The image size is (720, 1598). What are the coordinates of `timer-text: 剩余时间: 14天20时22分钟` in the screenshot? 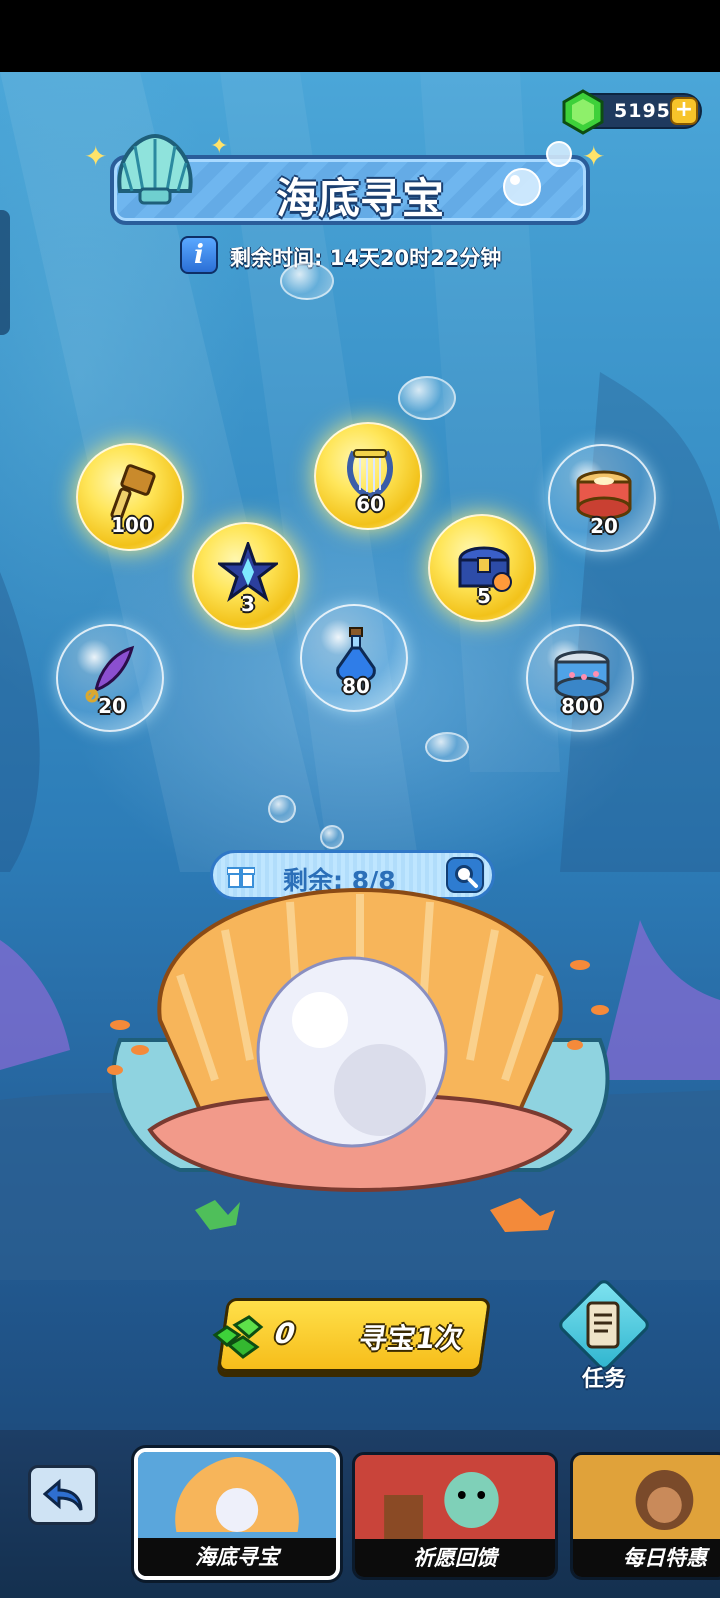 It's located at (366, 258).